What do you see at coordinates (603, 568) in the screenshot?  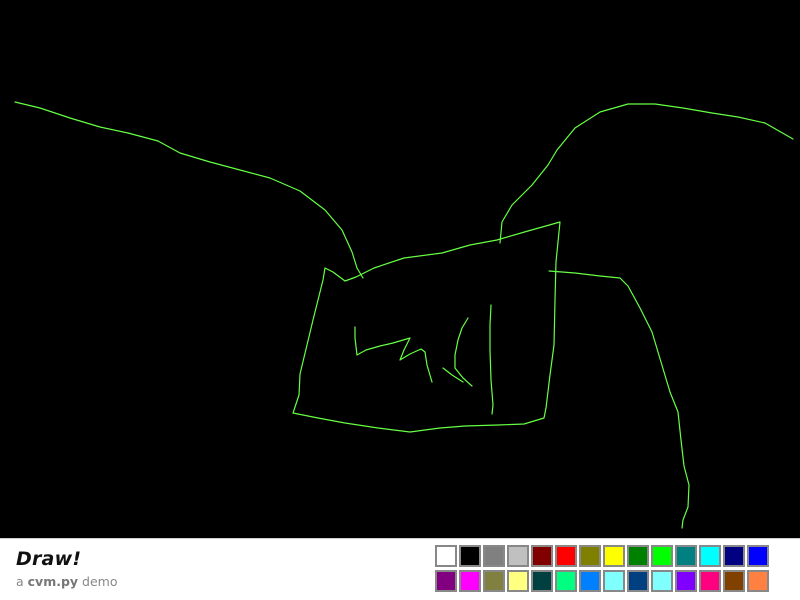 I see `color-palette` at bounding box center [603, 568].